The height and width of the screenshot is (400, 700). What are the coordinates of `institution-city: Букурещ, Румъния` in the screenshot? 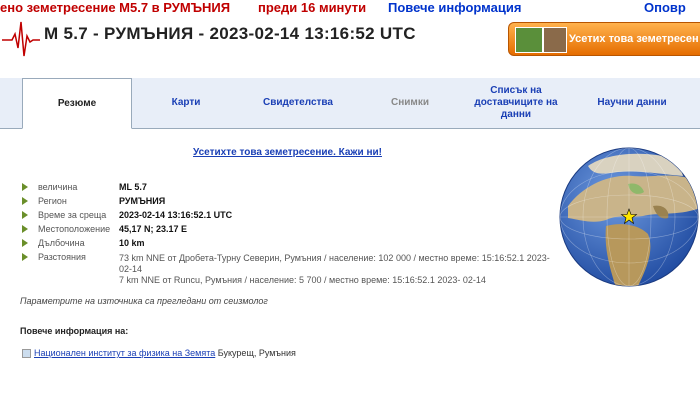 It's located at (256, 353).